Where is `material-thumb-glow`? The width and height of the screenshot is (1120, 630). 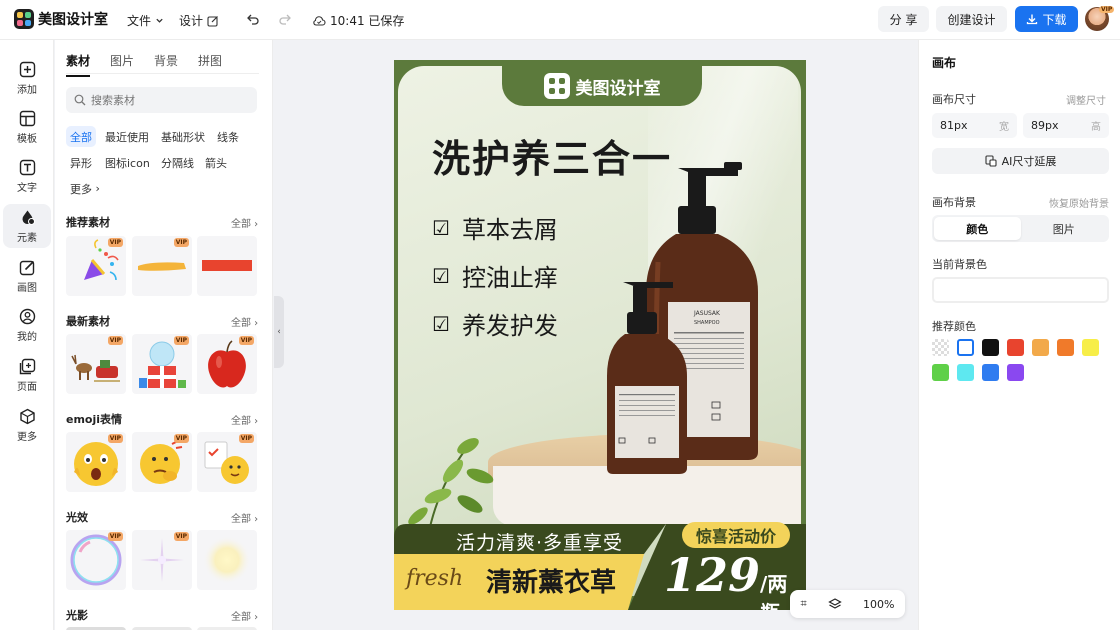
material-thumb-glow is located at coordinates (227, 560).